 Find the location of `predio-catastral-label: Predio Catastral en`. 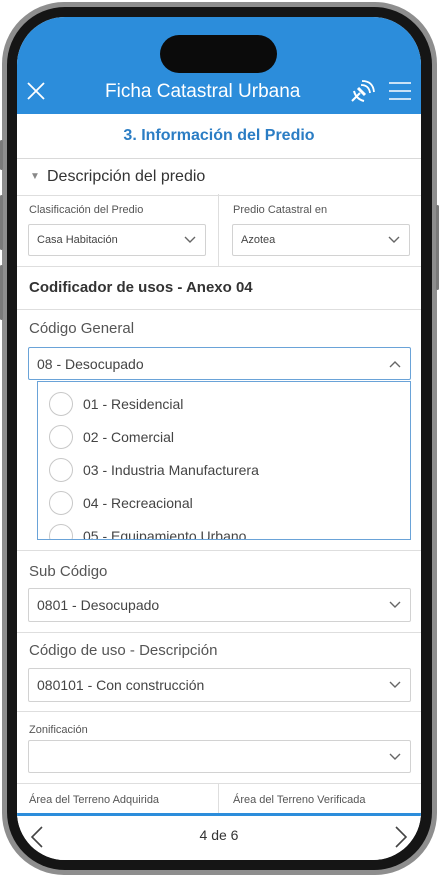

predio-catastral-label: Predio Catastral en is located at coordinates (280, 210).